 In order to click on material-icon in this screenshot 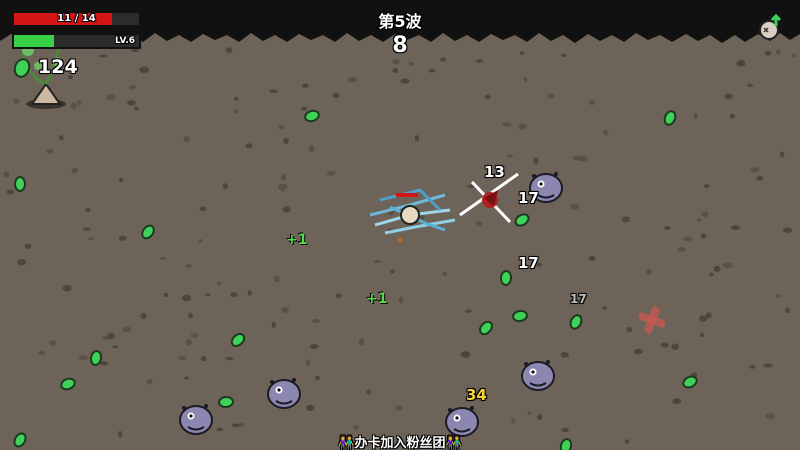, I will do `click(22, 68)`.